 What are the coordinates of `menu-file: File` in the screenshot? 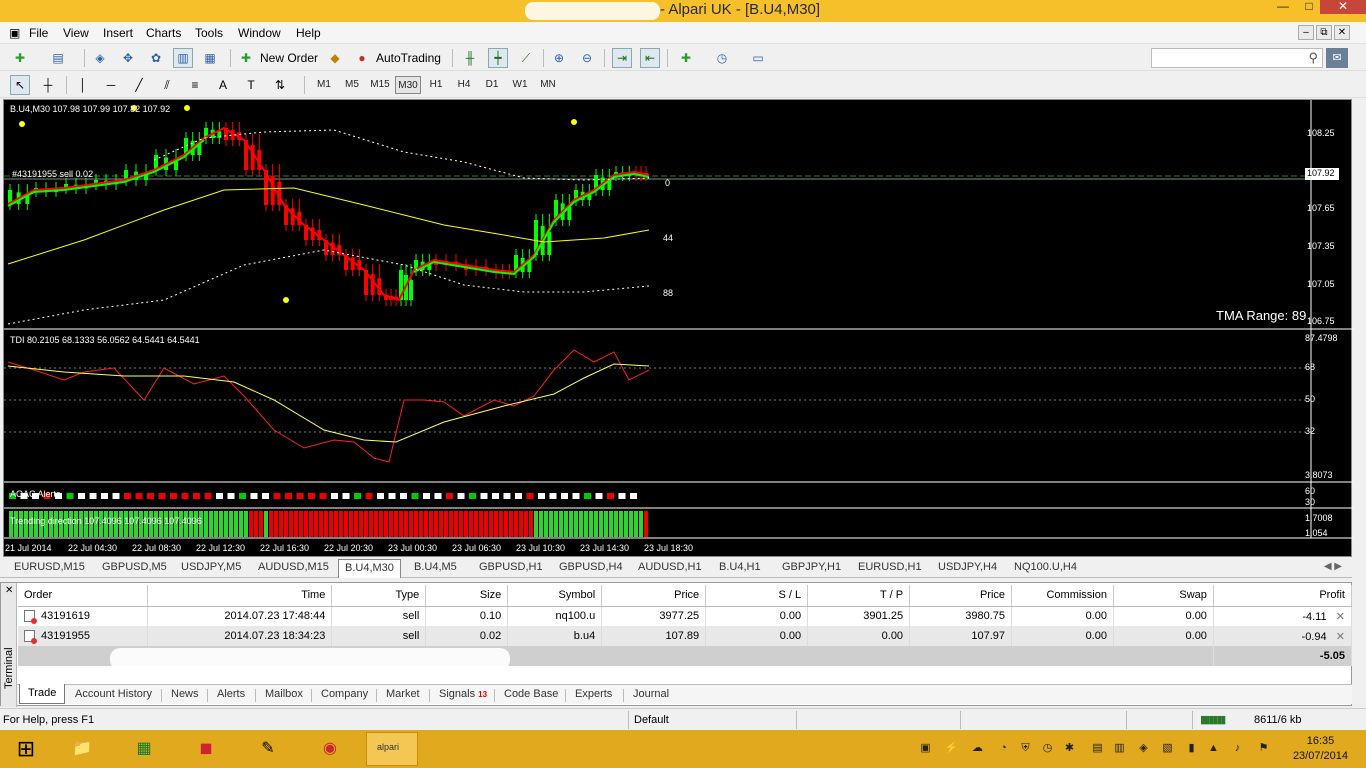 It's located at (38, 33).